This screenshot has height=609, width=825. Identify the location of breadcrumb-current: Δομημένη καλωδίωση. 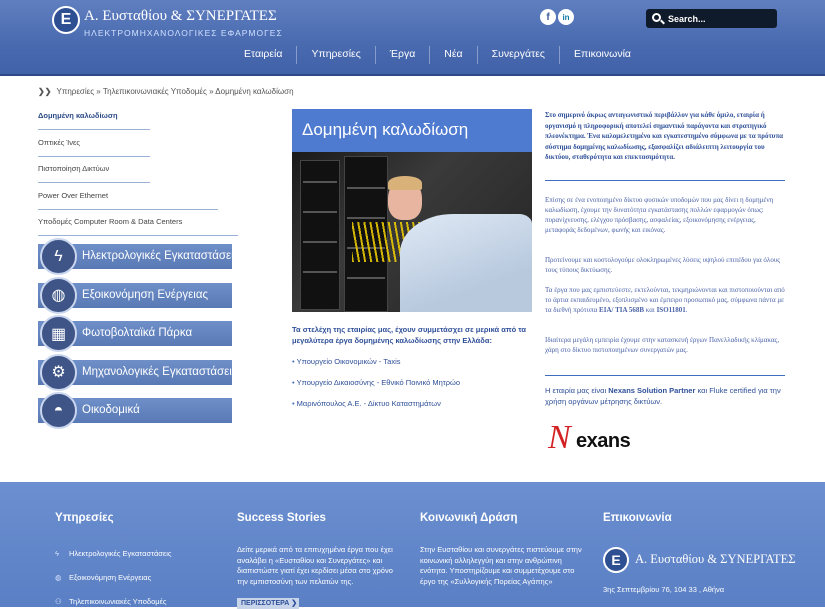
(254, 91).